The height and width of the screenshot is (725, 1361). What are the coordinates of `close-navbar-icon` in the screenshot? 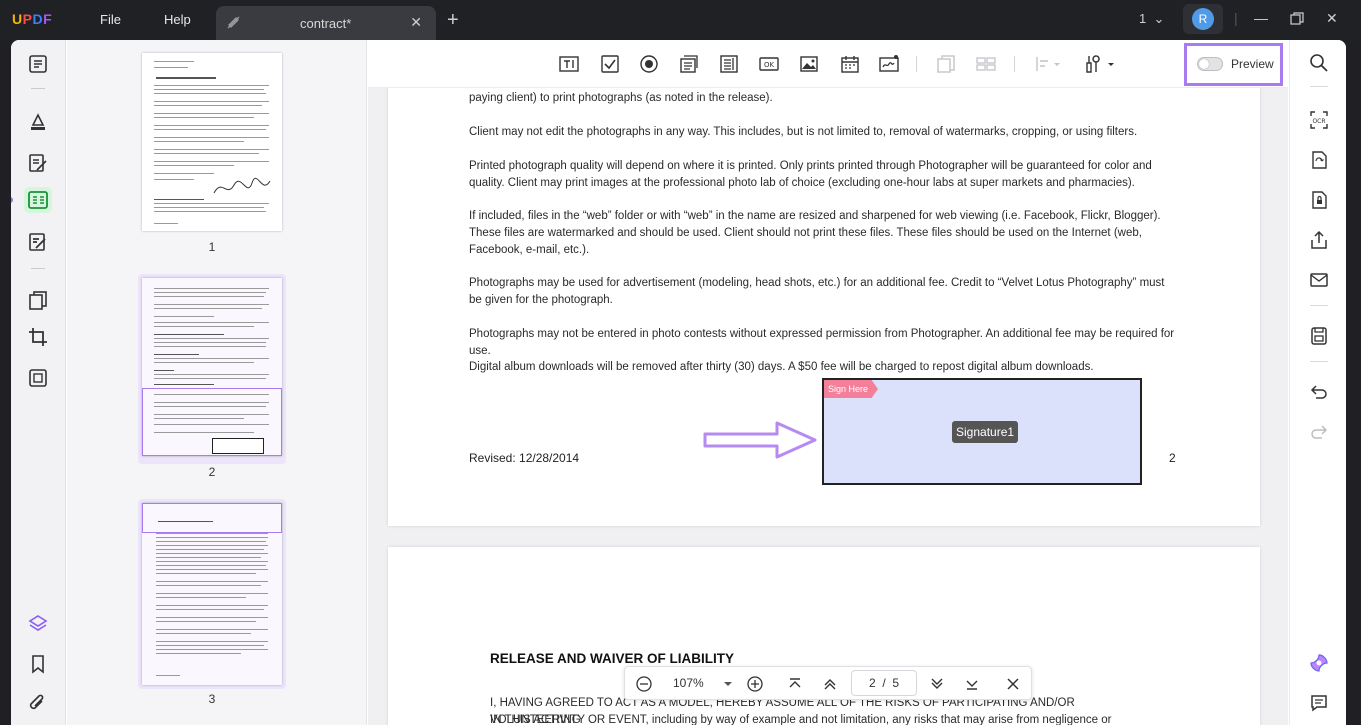 It's located at (1013, 684).